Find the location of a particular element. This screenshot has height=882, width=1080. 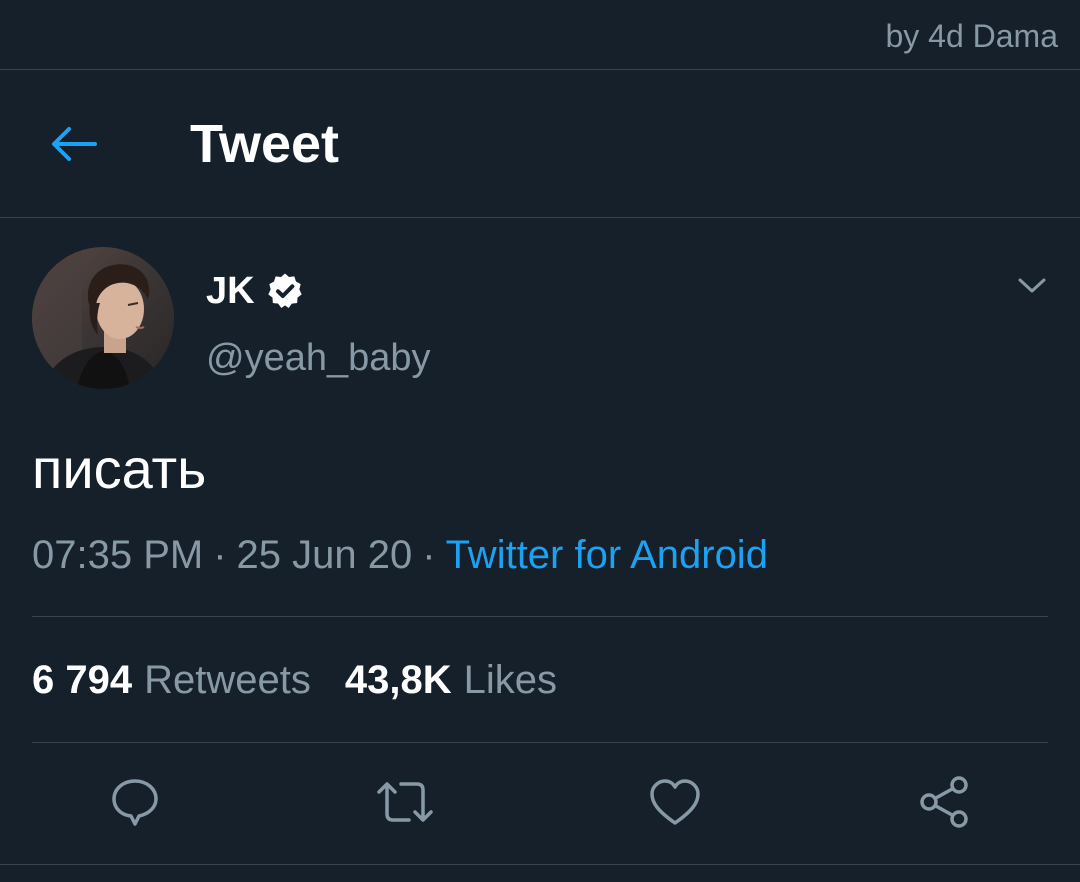

likes-label: Likes is located at coordinates (510, 680).